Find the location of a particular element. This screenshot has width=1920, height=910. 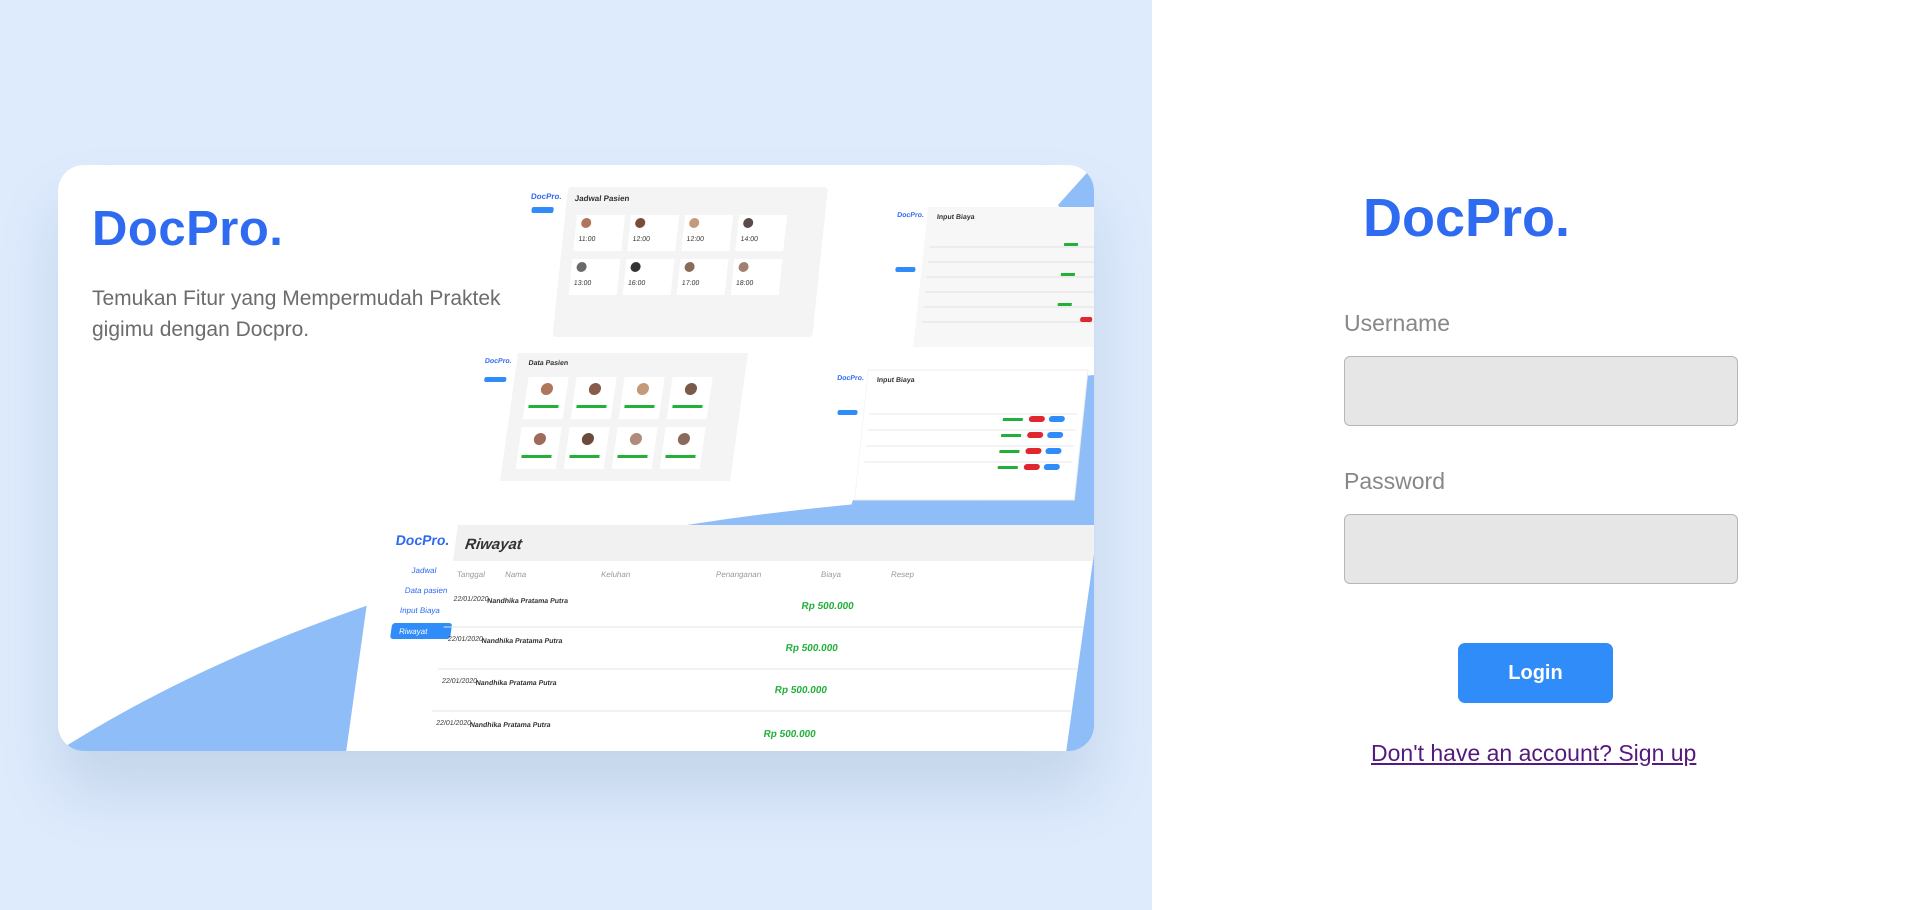

riwayat-nav-riwayat: Riwayat is located at coordinates (413, 631).